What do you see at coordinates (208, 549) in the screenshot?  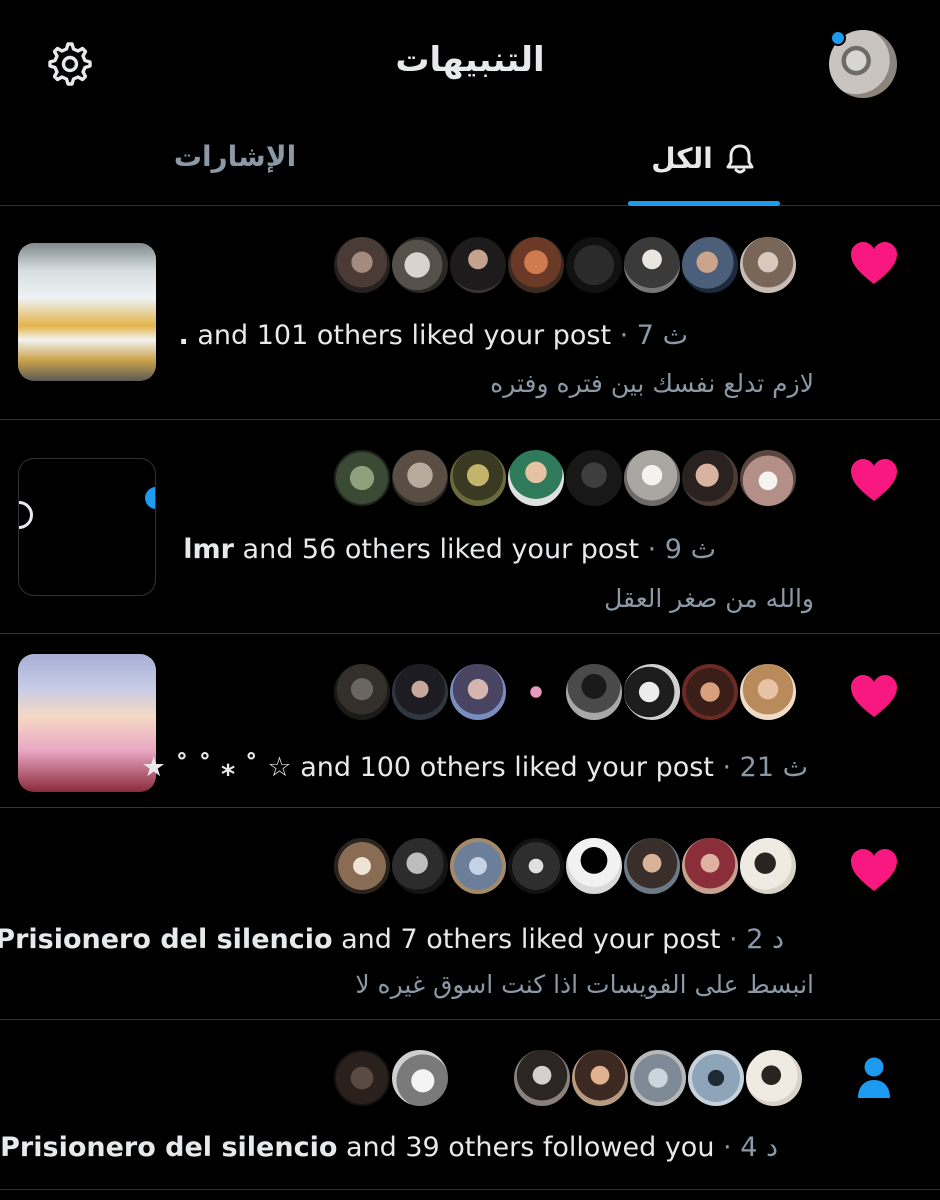 I see `actor-name: lmr` at bounding box center [208, 549].